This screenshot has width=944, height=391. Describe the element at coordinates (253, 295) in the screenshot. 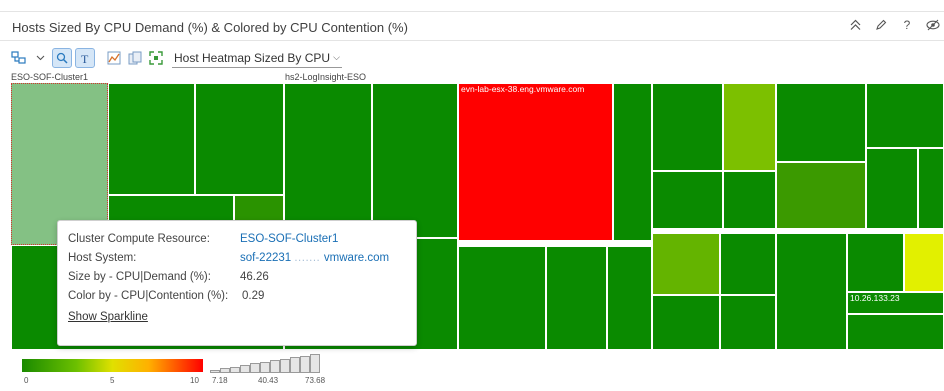

I see `tooltip-color-value: 0.29` at that location.